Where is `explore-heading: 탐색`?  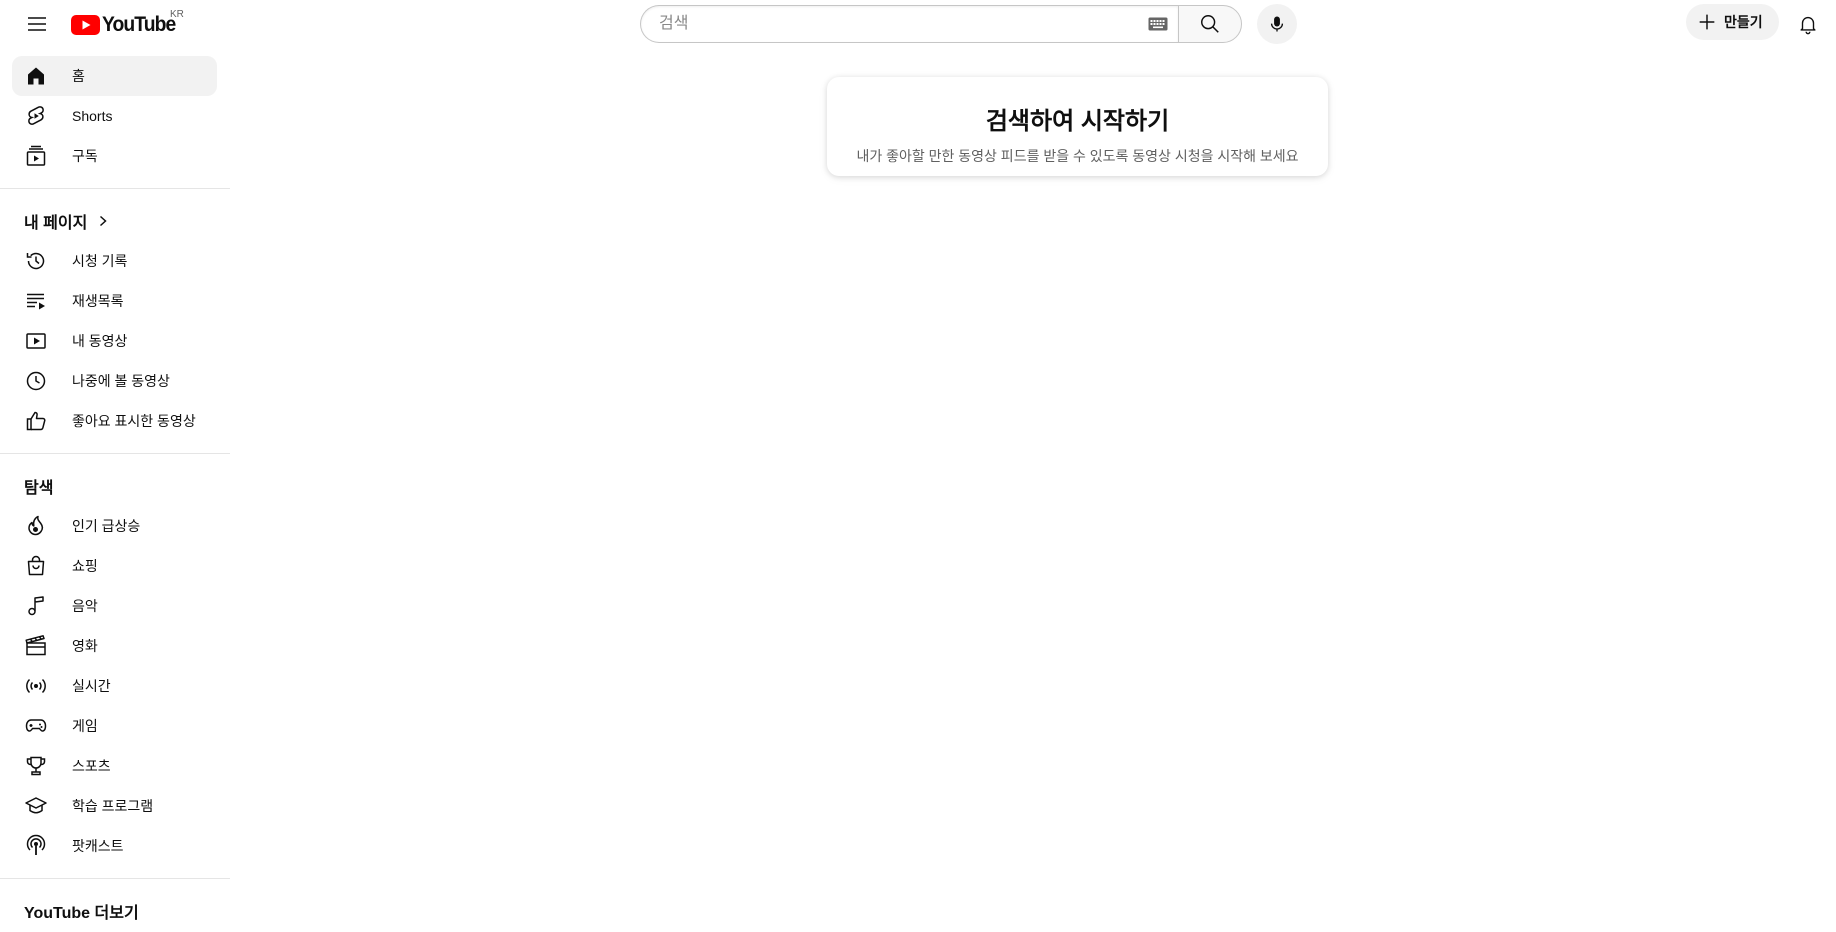
explore-heading: 탐색 is located at coordinates (127, 486).